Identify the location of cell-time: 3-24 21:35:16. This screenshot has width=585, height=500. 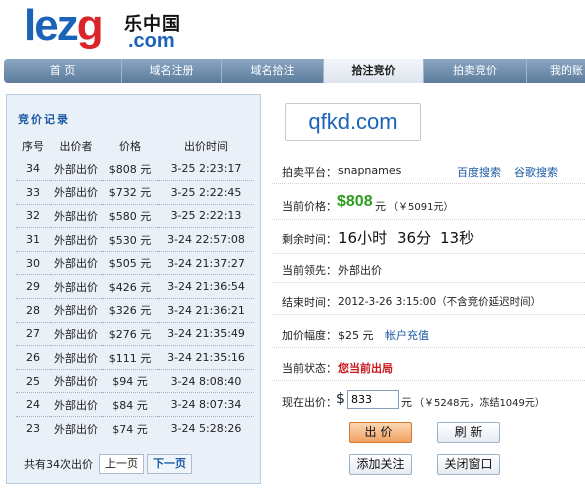
(206, 357).